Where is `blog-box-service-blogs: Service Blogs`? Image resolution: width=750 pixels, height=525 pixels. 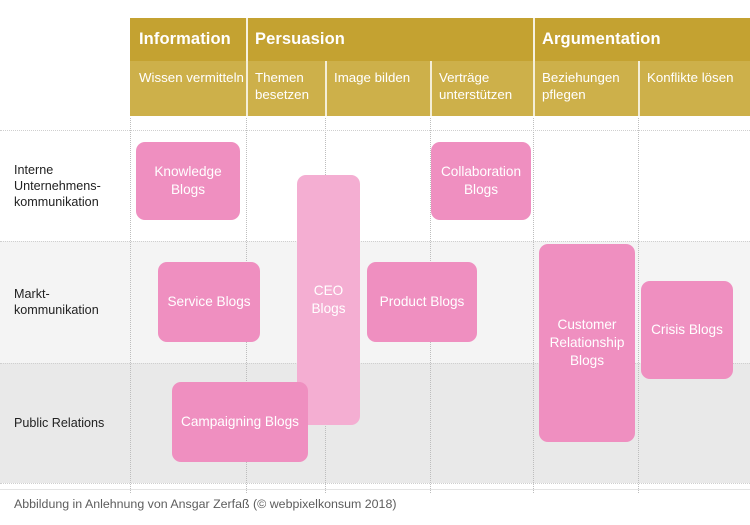
blog-box-service-blogs: Service Blogs is located at coordinates (209, 302).